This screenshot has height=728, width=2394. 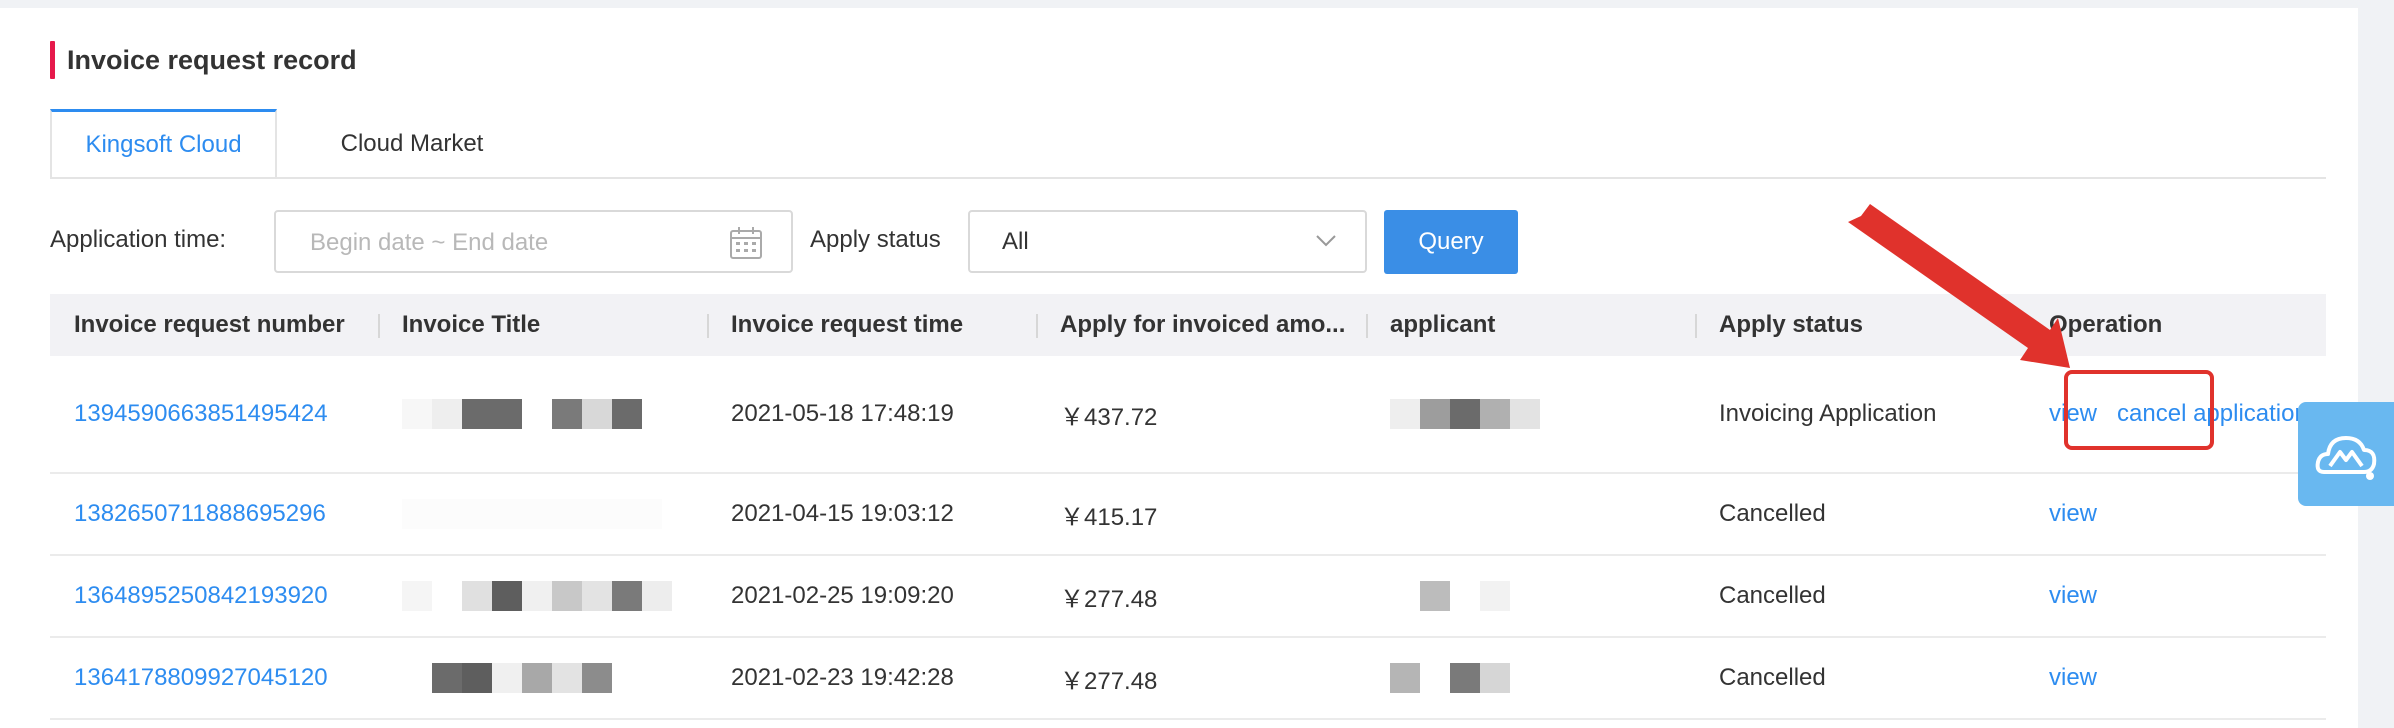 I want to click on page-title: Invoice request record, so click(x=212, y=59).